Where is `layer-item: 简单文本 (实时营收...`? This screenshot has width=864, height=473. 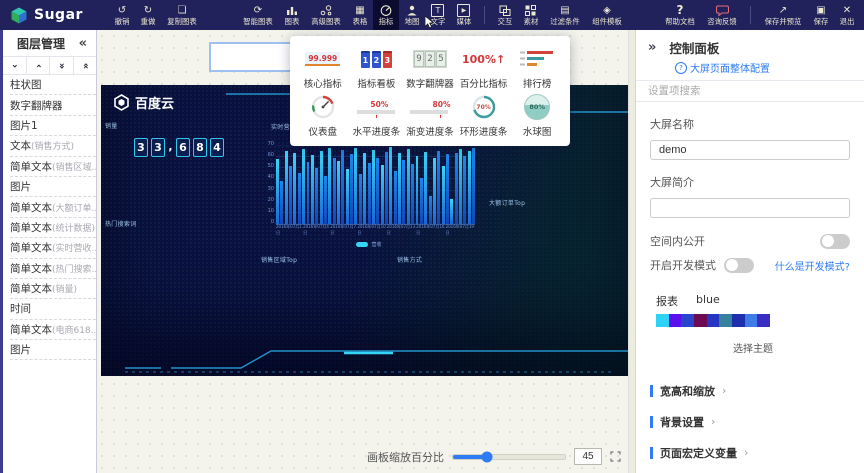
layer-item: 简单文本 (实时营收... is located at coordinates (53, 248).